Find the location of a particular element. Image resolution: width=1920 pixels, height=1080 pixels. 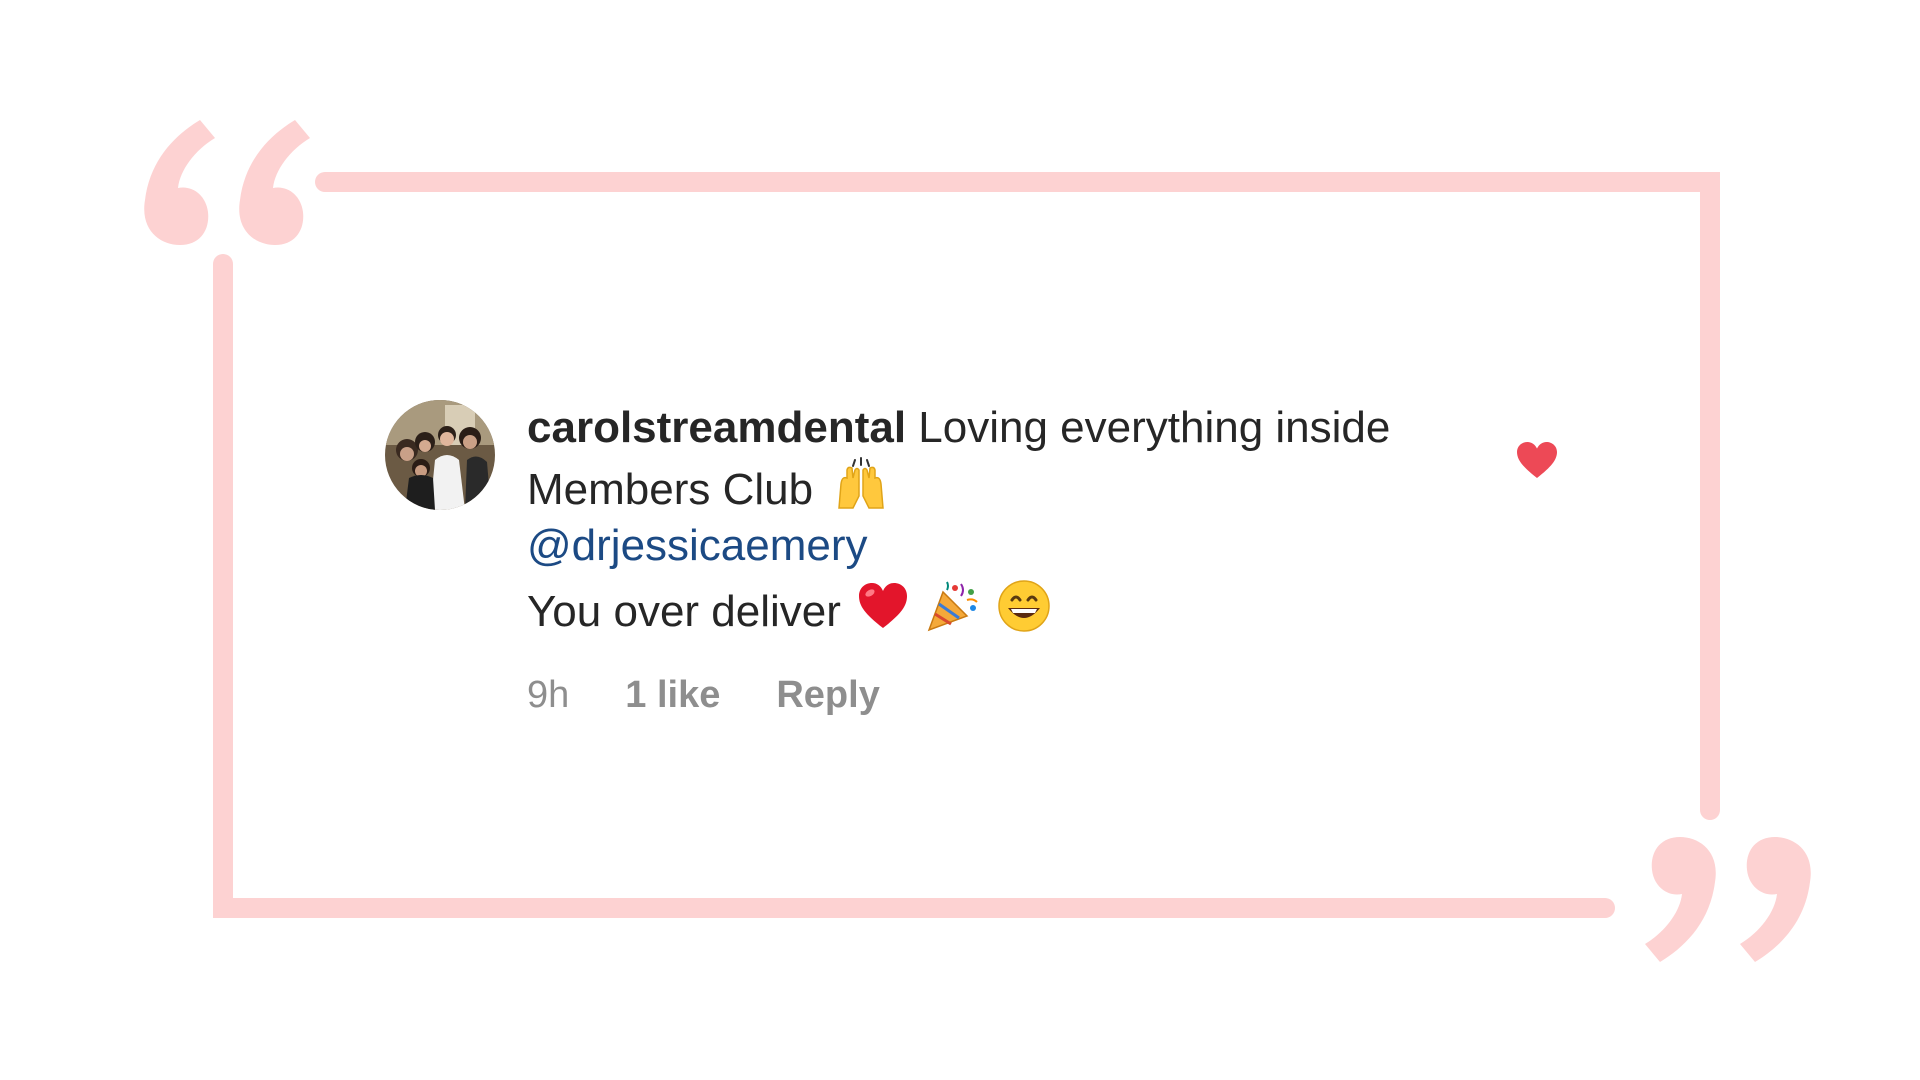

raised-hands-icon is located at coordinates (861, 484).